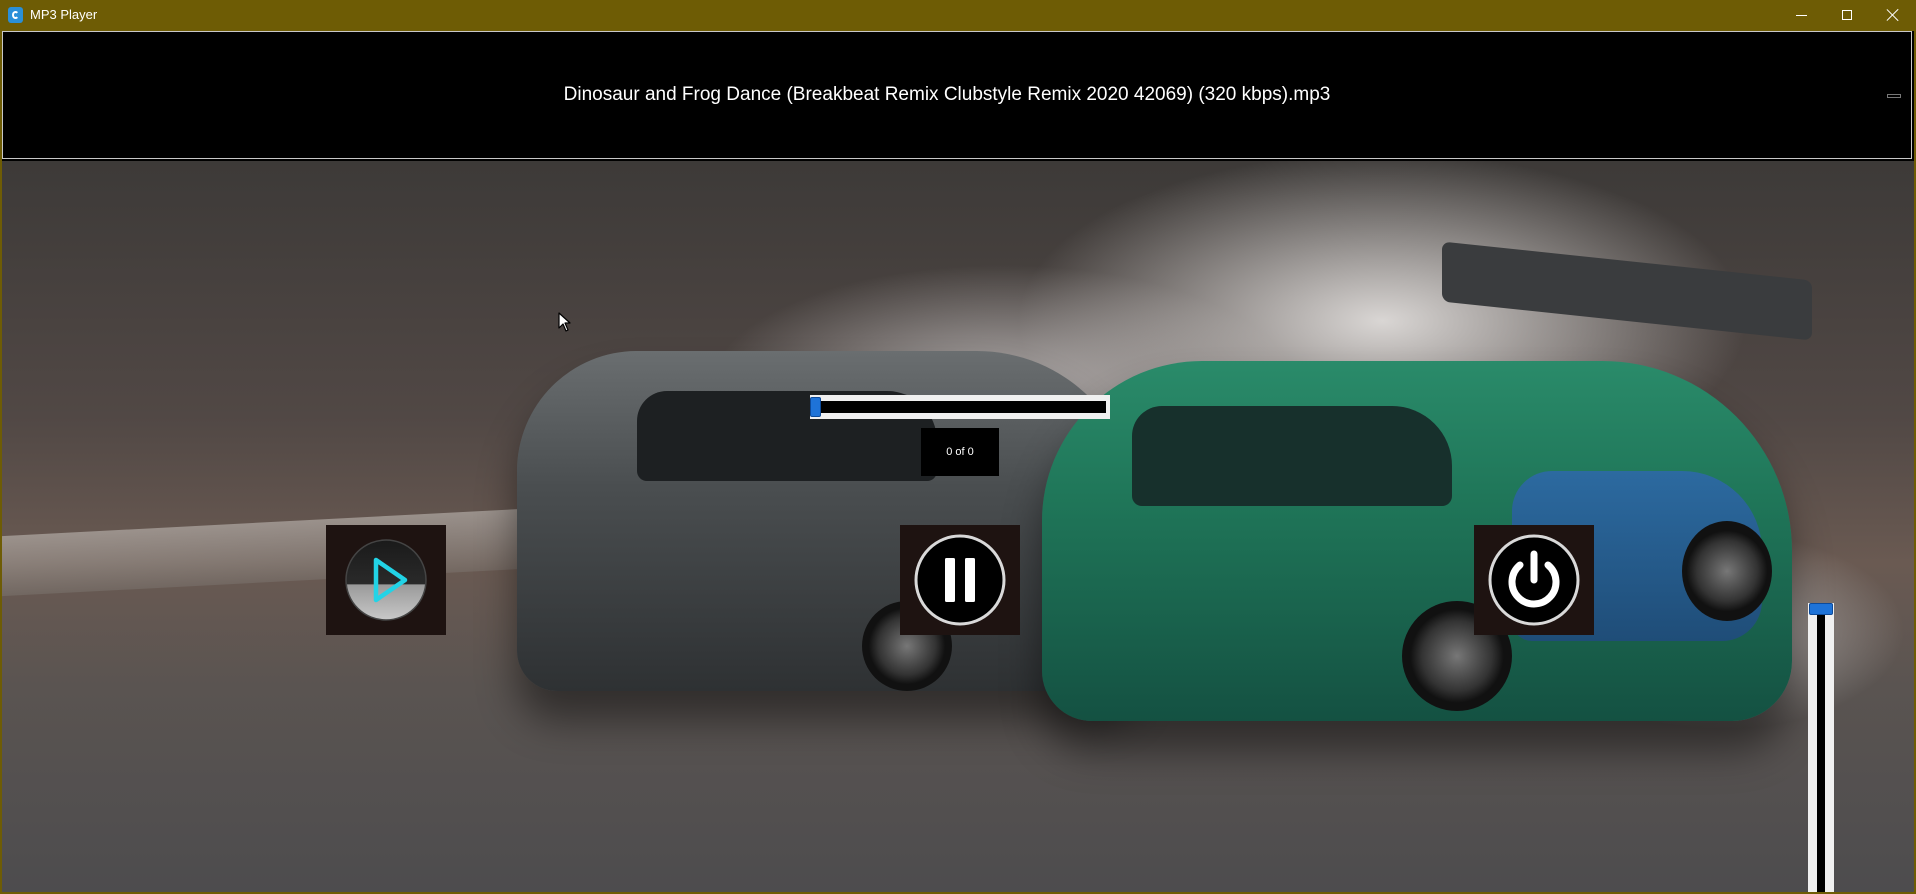 This screenshot has width=1916, height=894. I want to click on maximize-icon, so click(1847, 15).